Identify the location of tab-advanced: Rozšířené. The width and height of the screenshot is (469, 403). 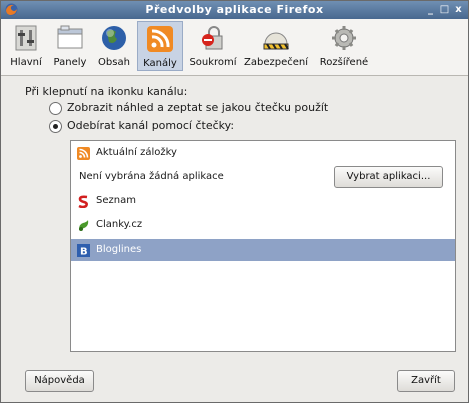
(344, 46).